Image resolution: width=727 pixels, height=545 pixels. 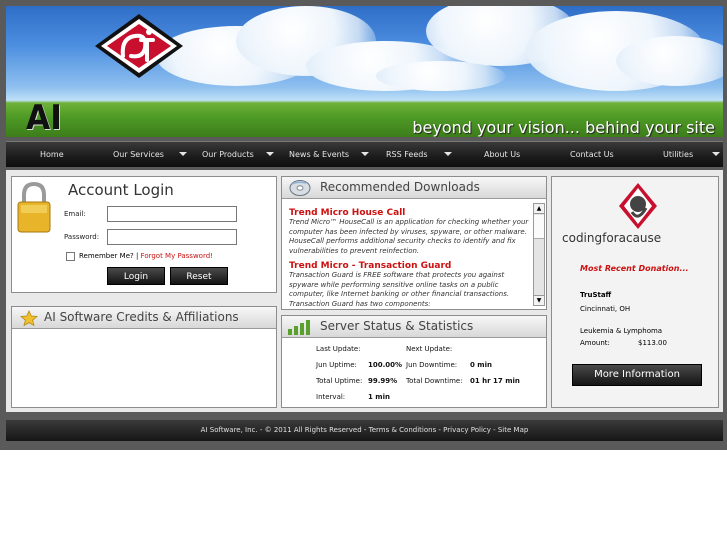 What do you see at coordinates (407, 154) in the screenshot?
I see `nav-label: RSS Feeds` at bounding box center [407, 154].